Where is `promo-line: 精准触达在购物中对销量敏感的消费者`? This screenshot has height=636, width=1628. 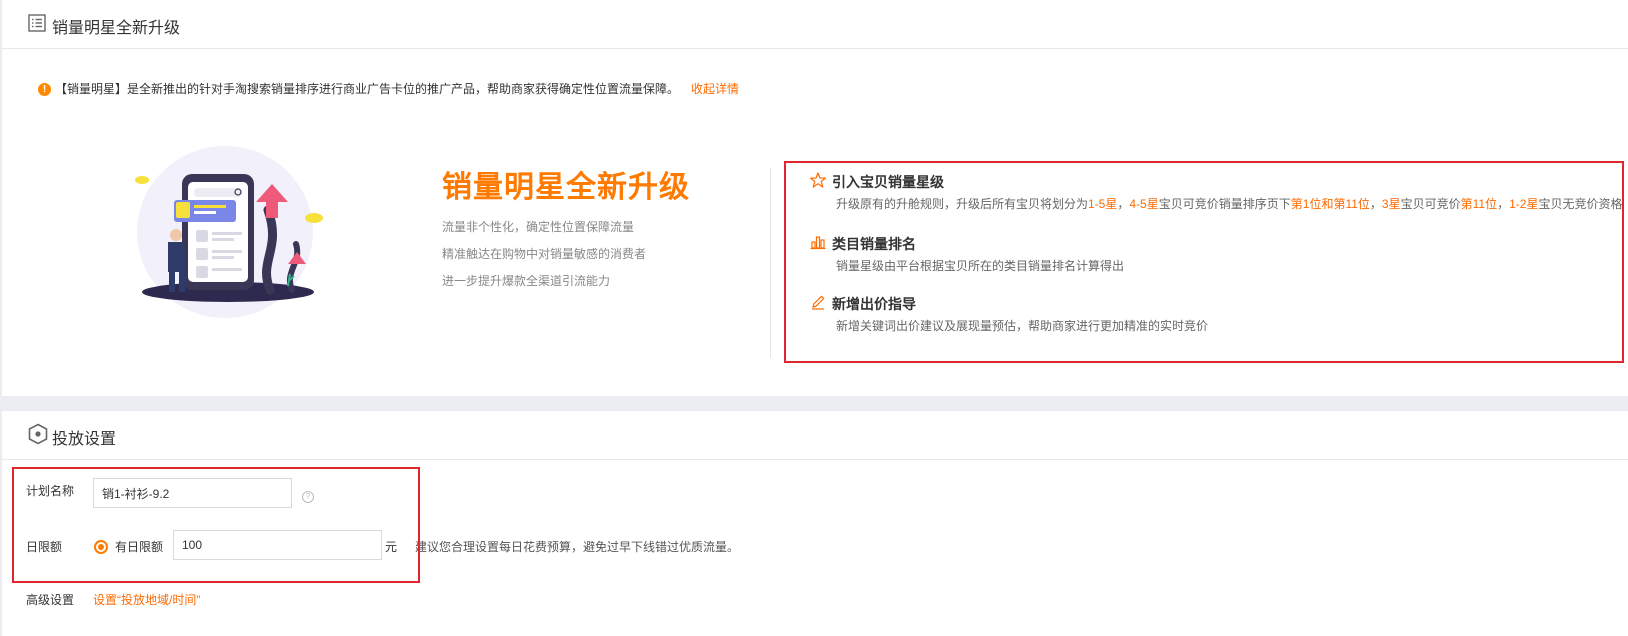
promo-line: 精准触达在购物中对销量敏感的消费者 is located at coordinates (544, 254).